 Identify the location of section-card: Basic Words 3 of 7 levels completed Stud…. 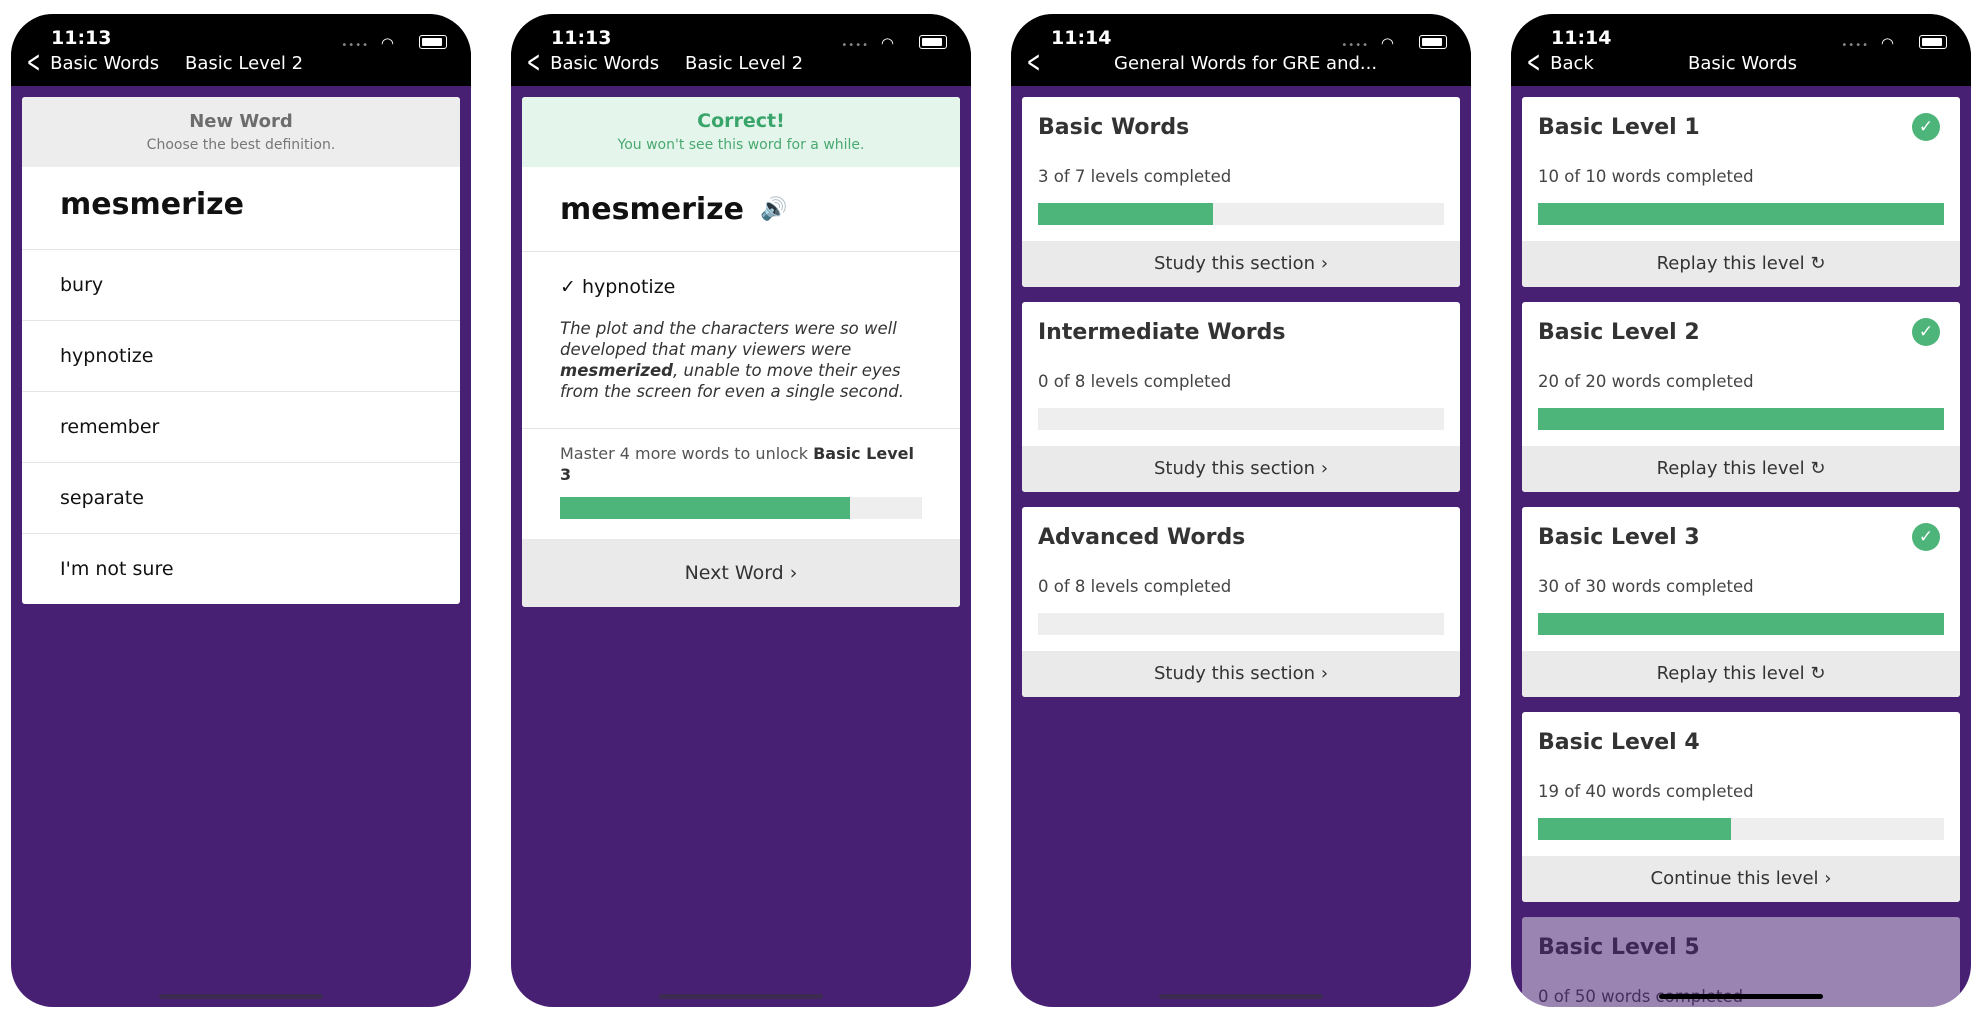
(1241, 192).